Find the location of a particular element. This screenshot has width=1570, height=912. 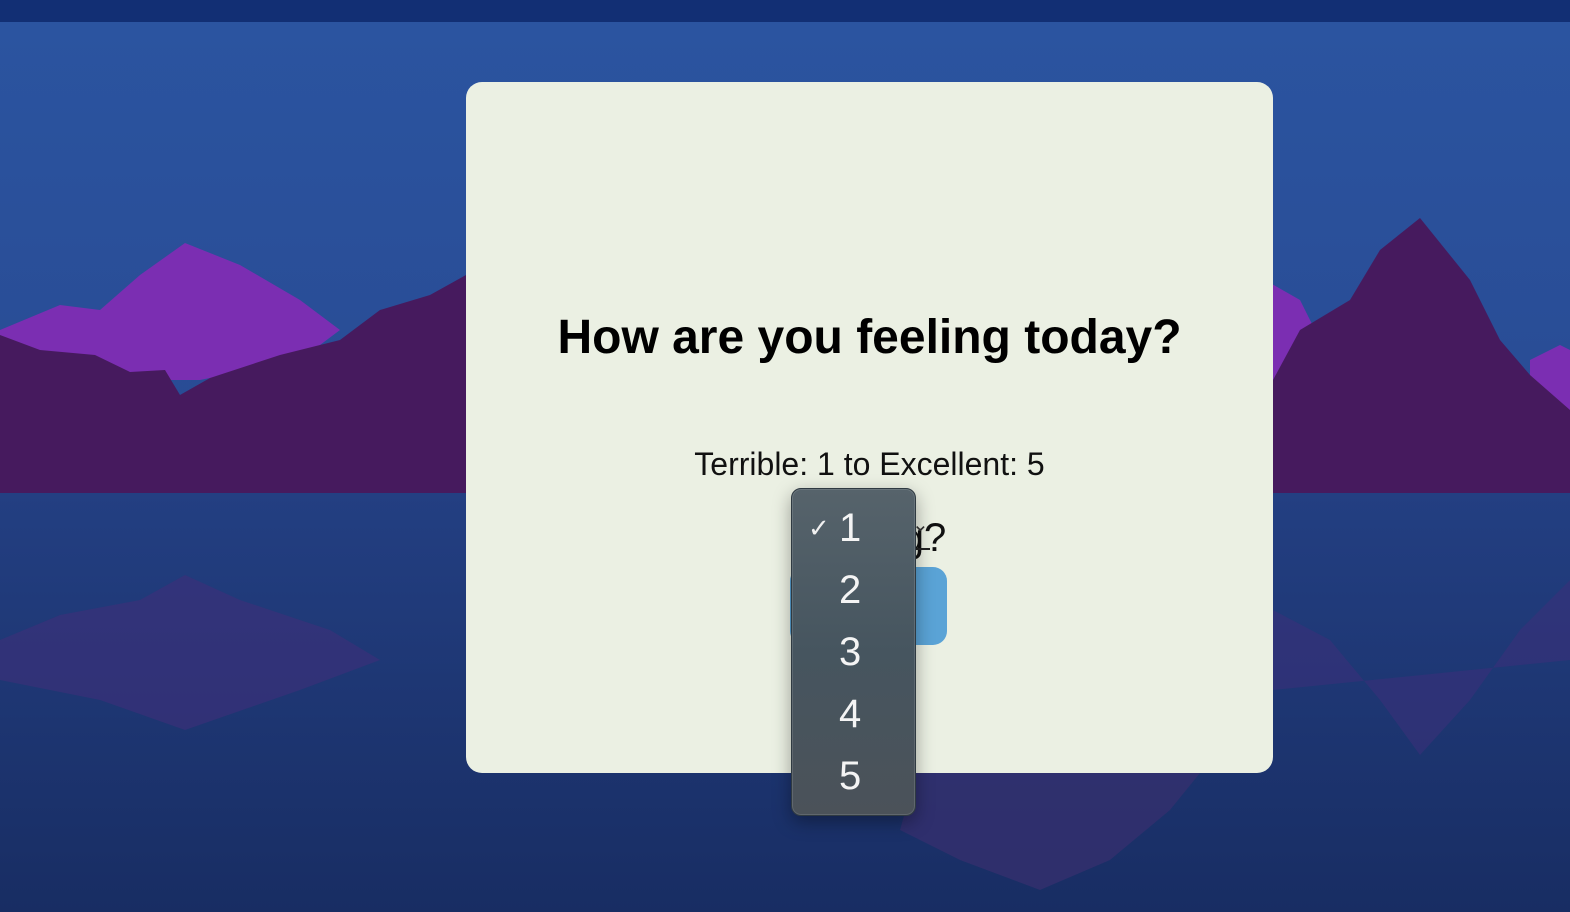

dropdown-option-5: 5 is located at coordinates (853, 776).